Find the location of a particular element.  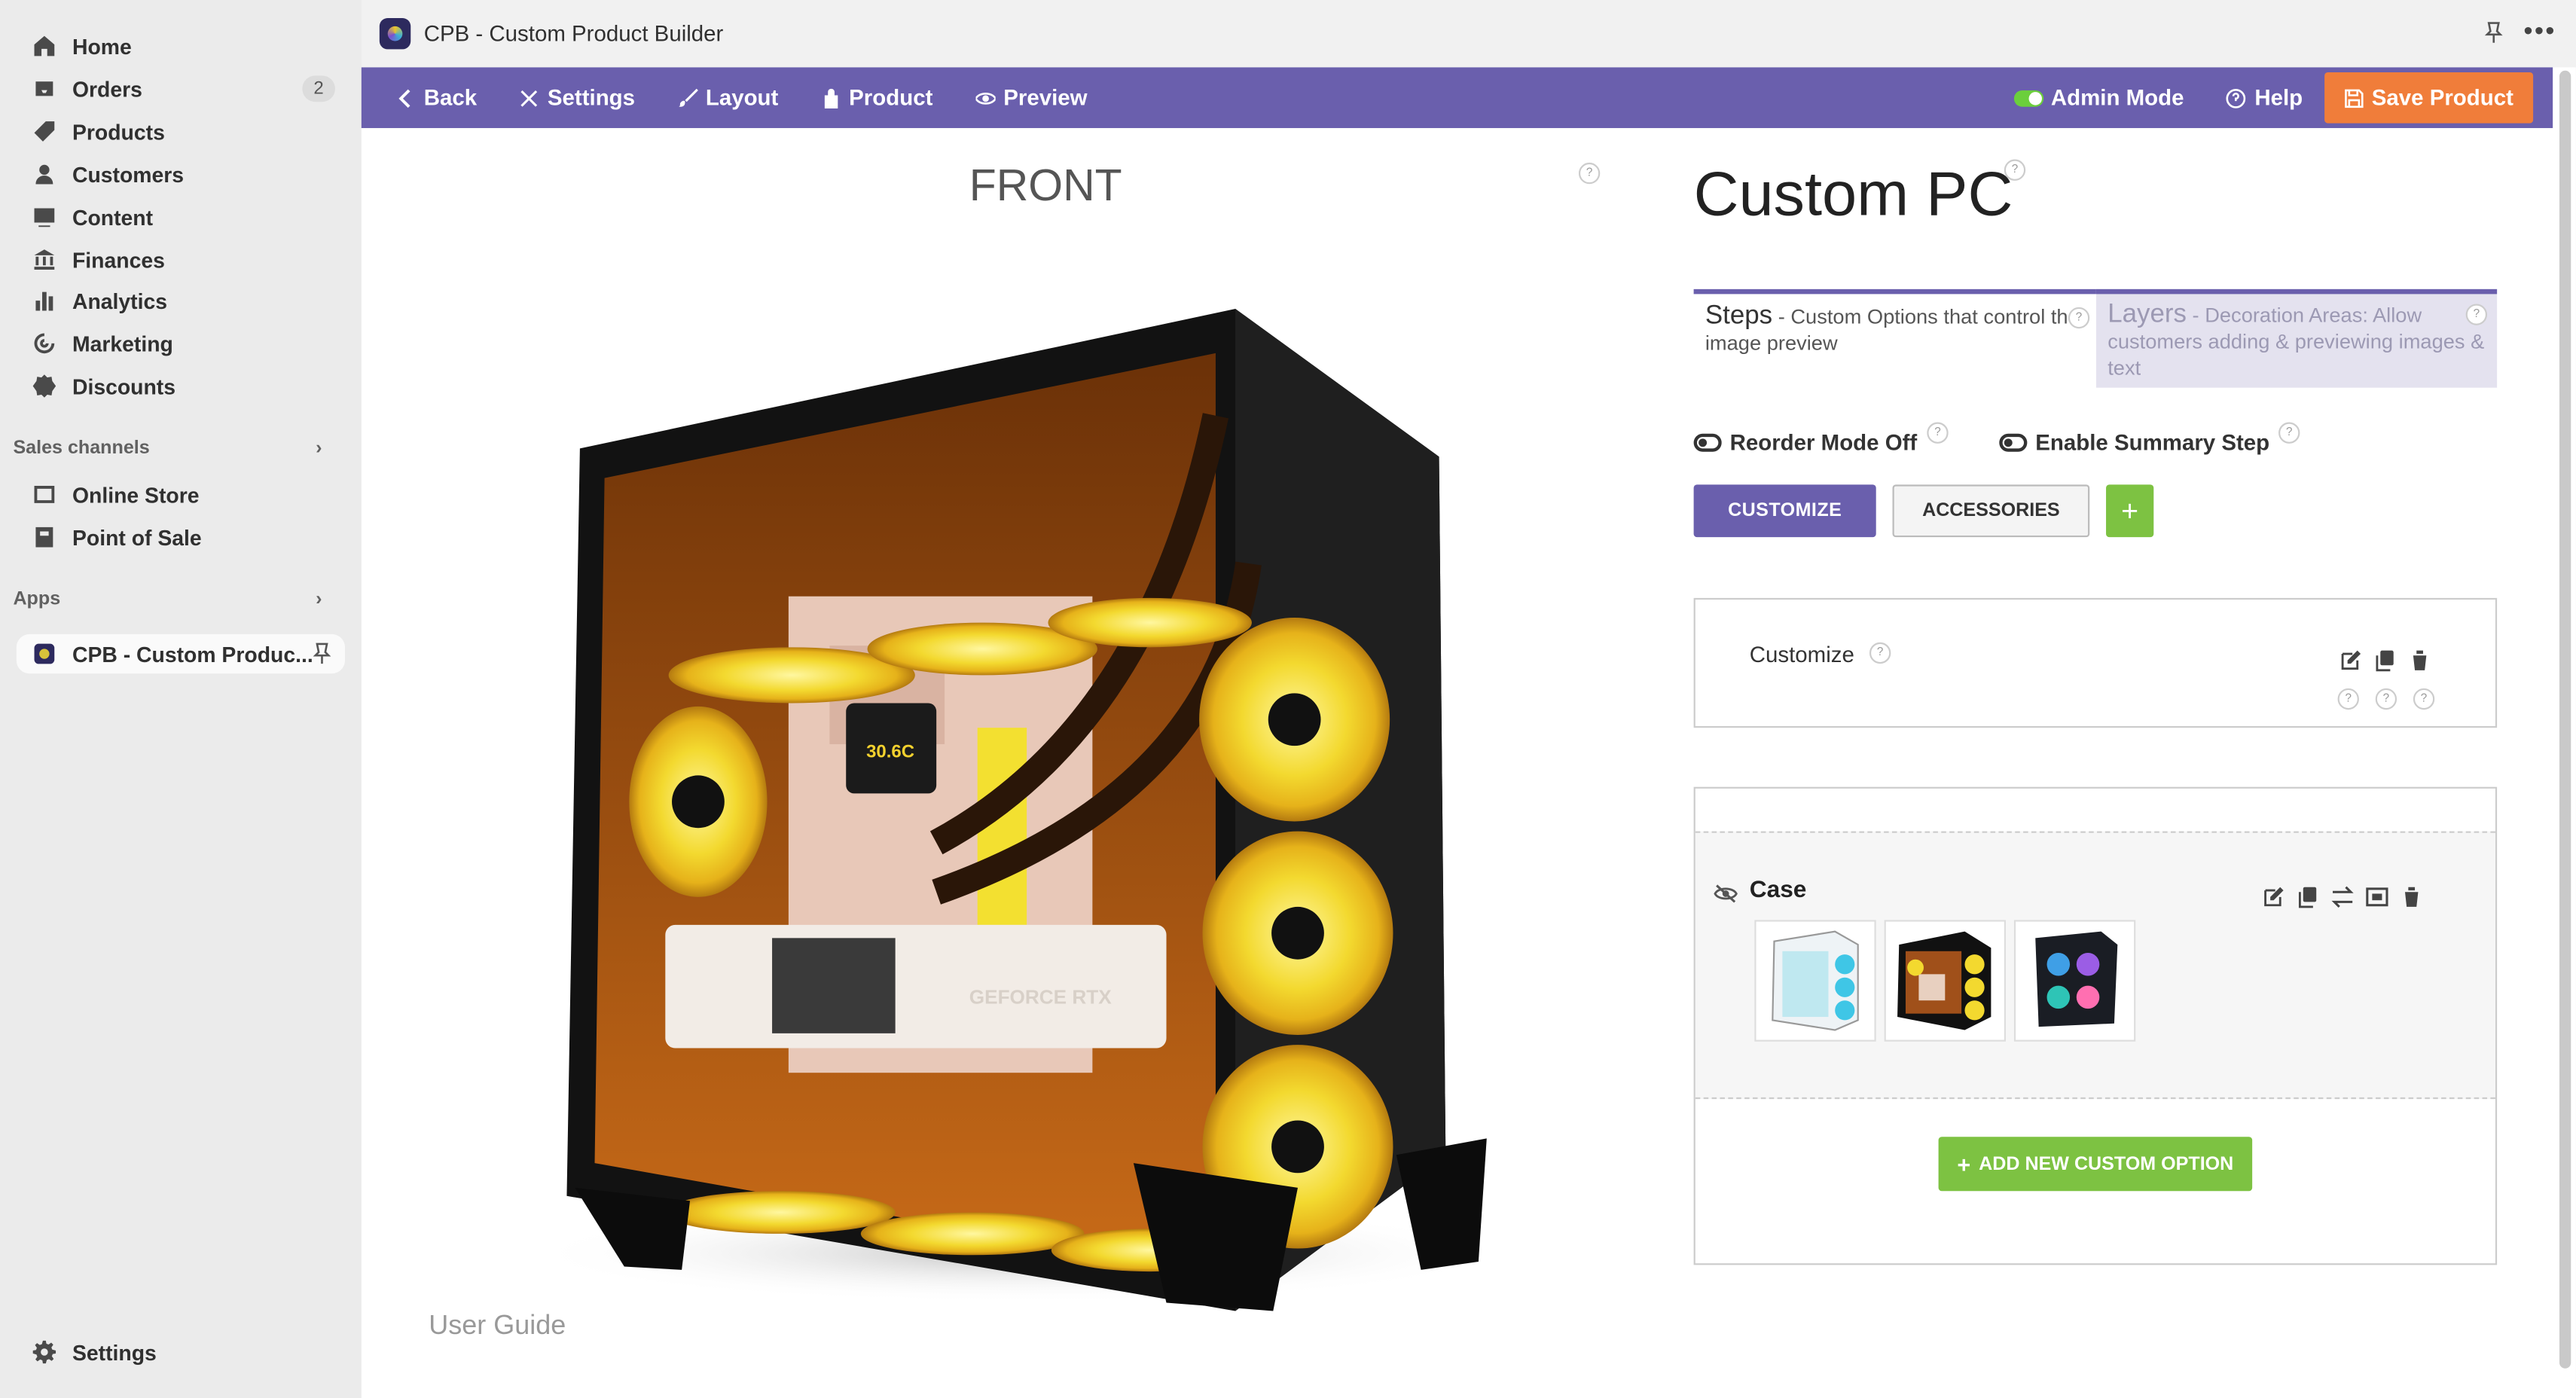

sidebar-item-settings: Settings is located at coordinates (181, 1352).